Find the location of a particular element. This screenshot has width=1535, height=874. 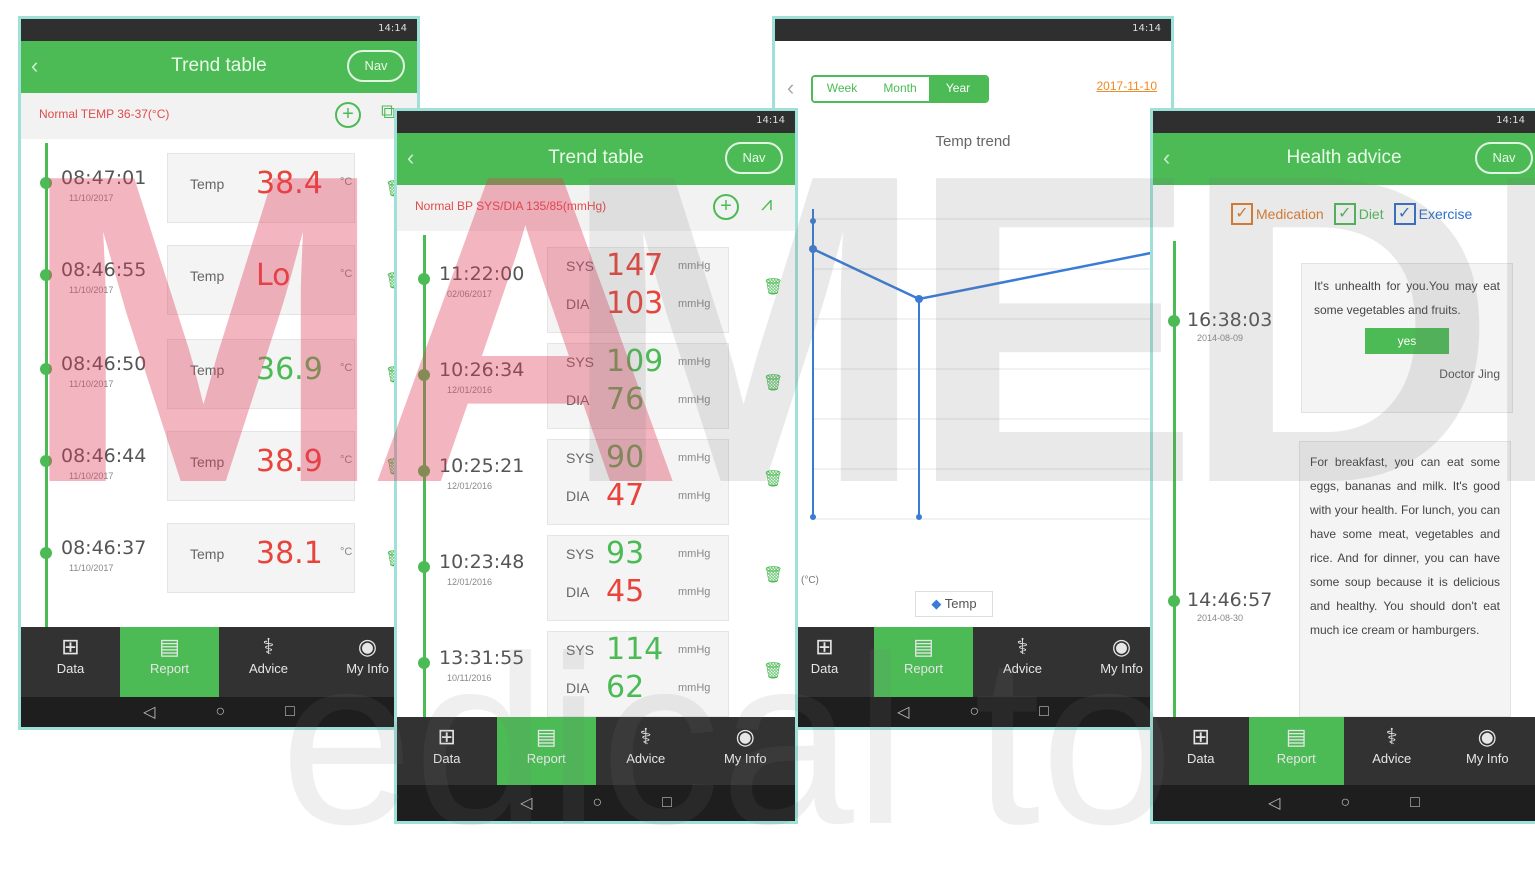

record-time: 08:46:50 is located at coordinates (103, 364).